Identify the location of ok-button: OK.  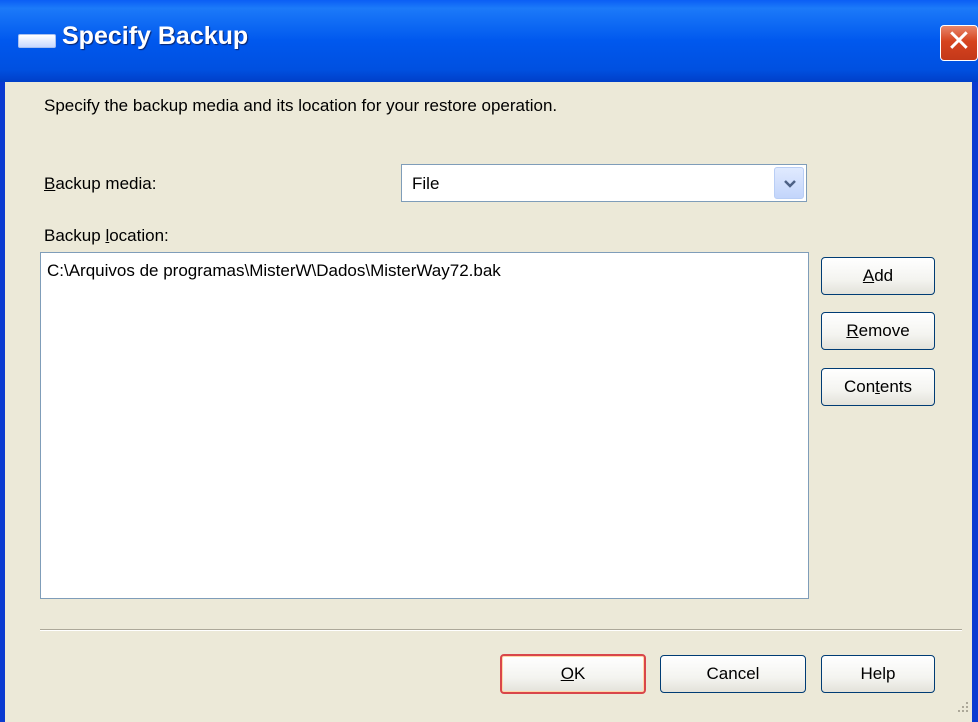
(573, 674).